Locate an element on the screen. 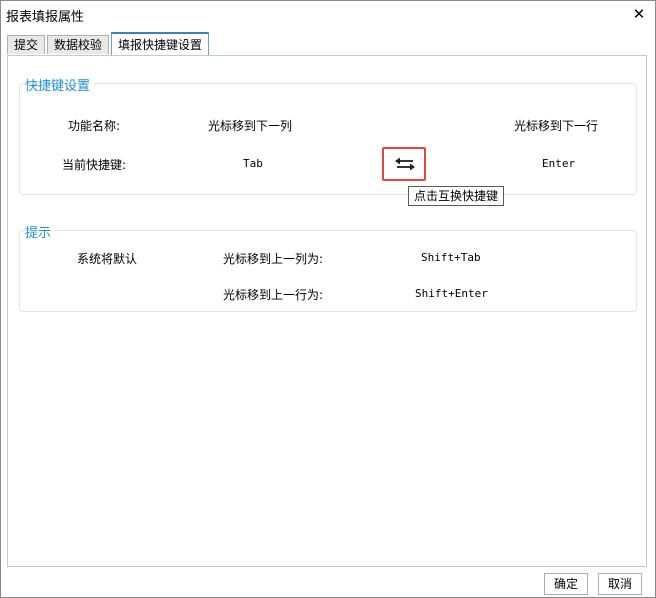  close-button: ✕ is located at coordinates (639, 14).